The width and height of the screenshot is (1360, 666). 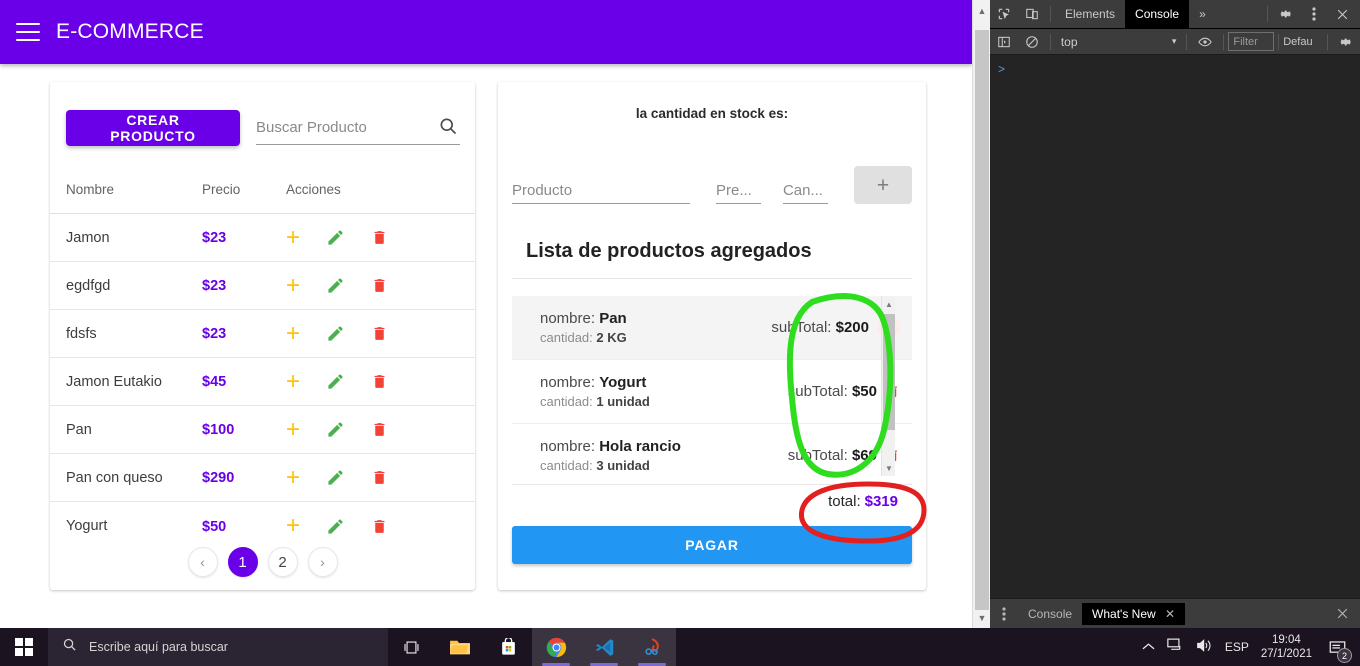 I want to click on device-toolbar-icon, so click(x=1032, y=14).